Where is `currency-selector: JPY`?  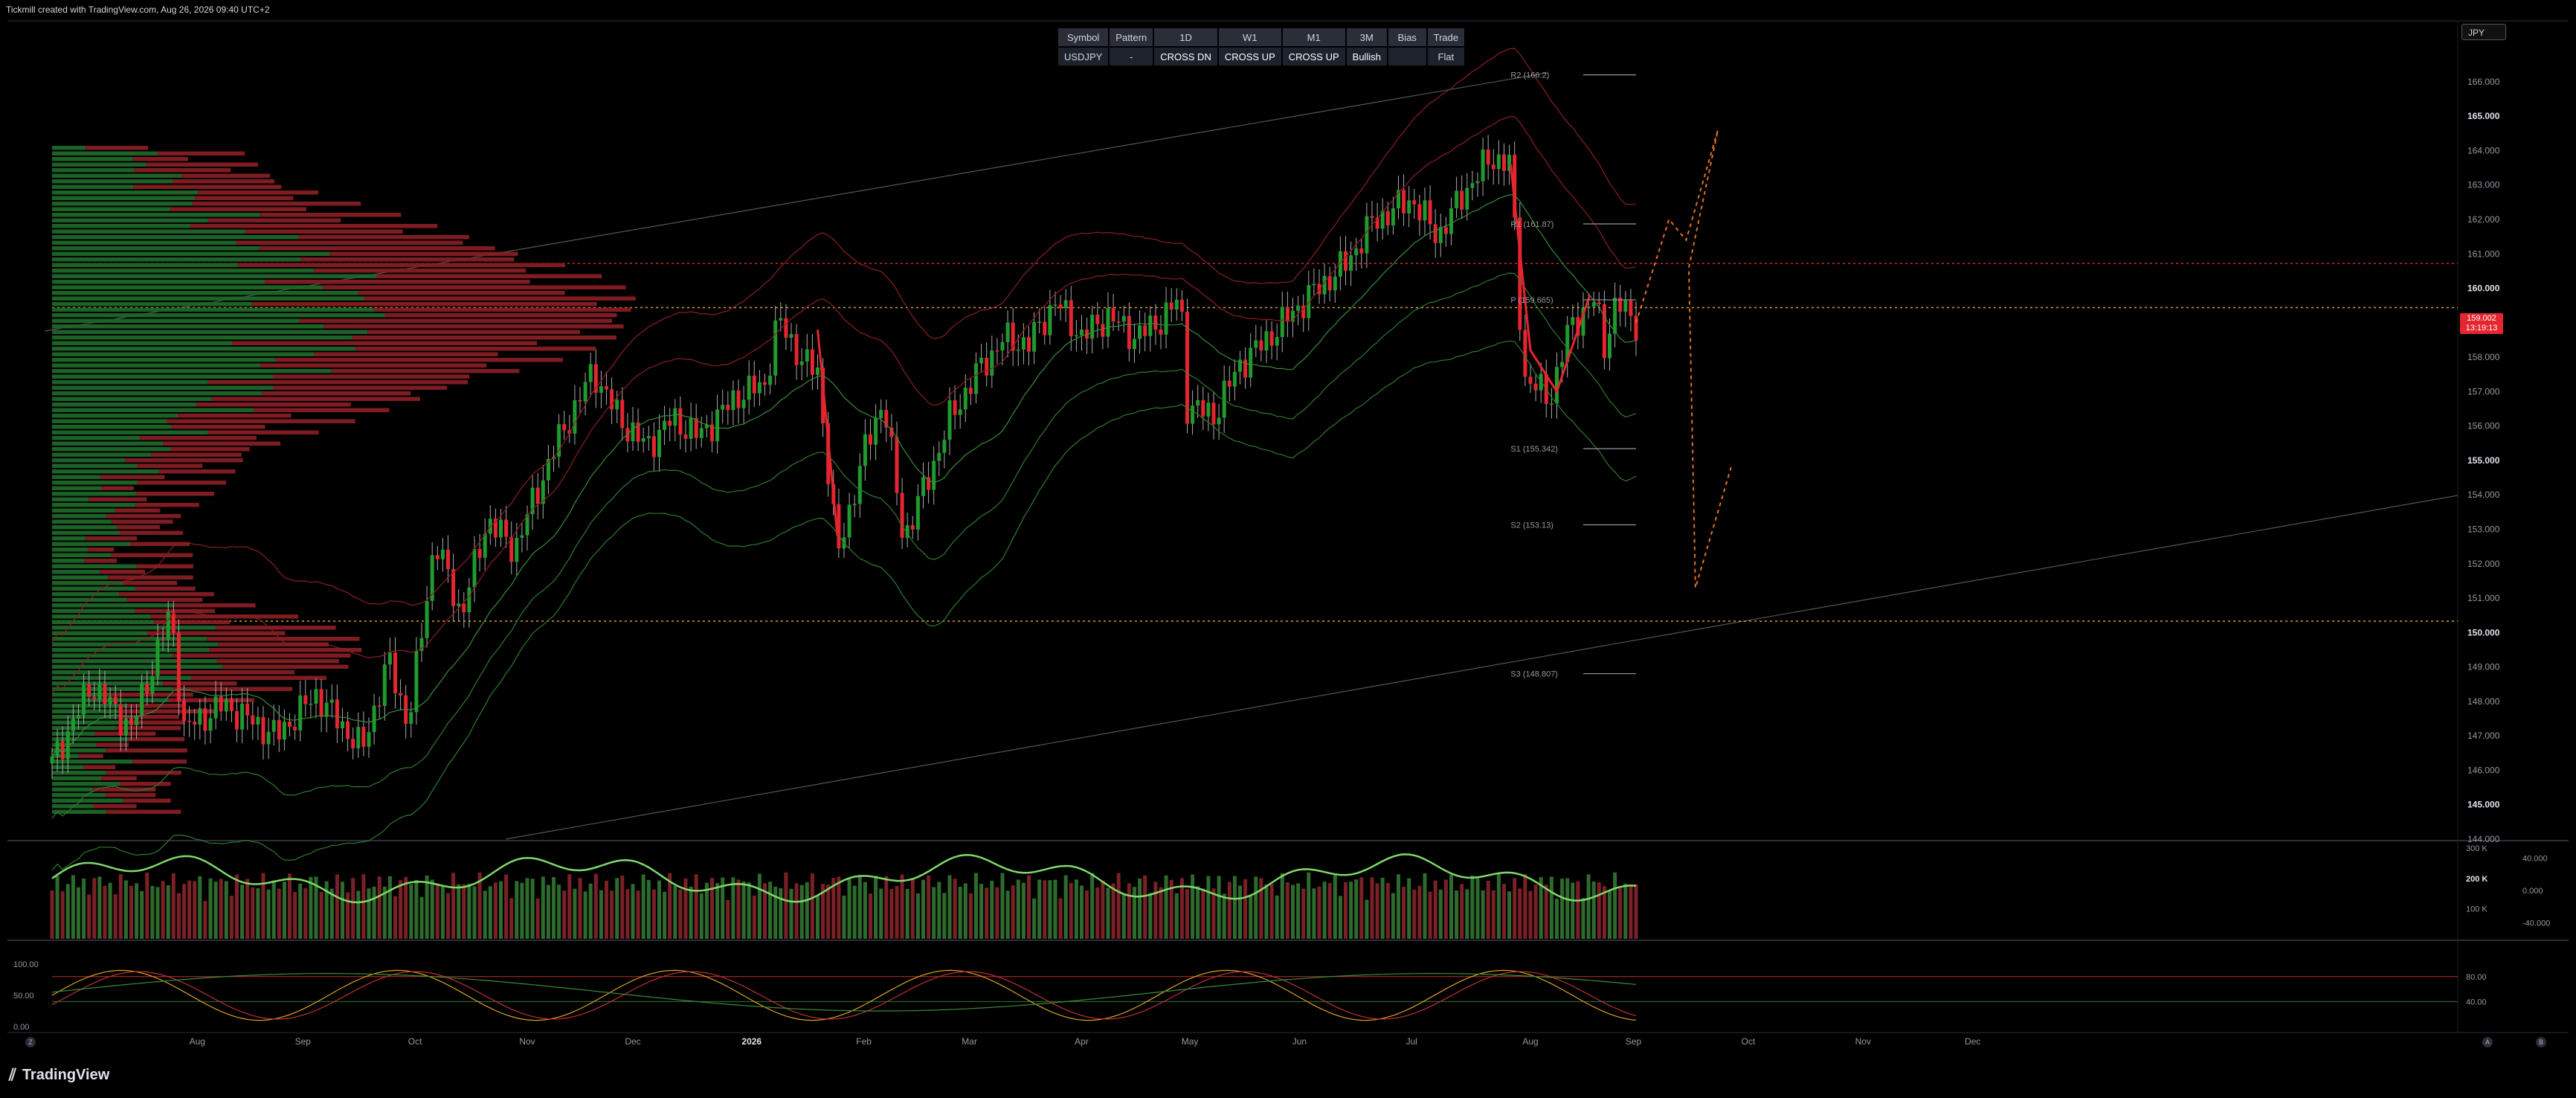
currency-selector: JPY is located at coordinates (2483, 32).